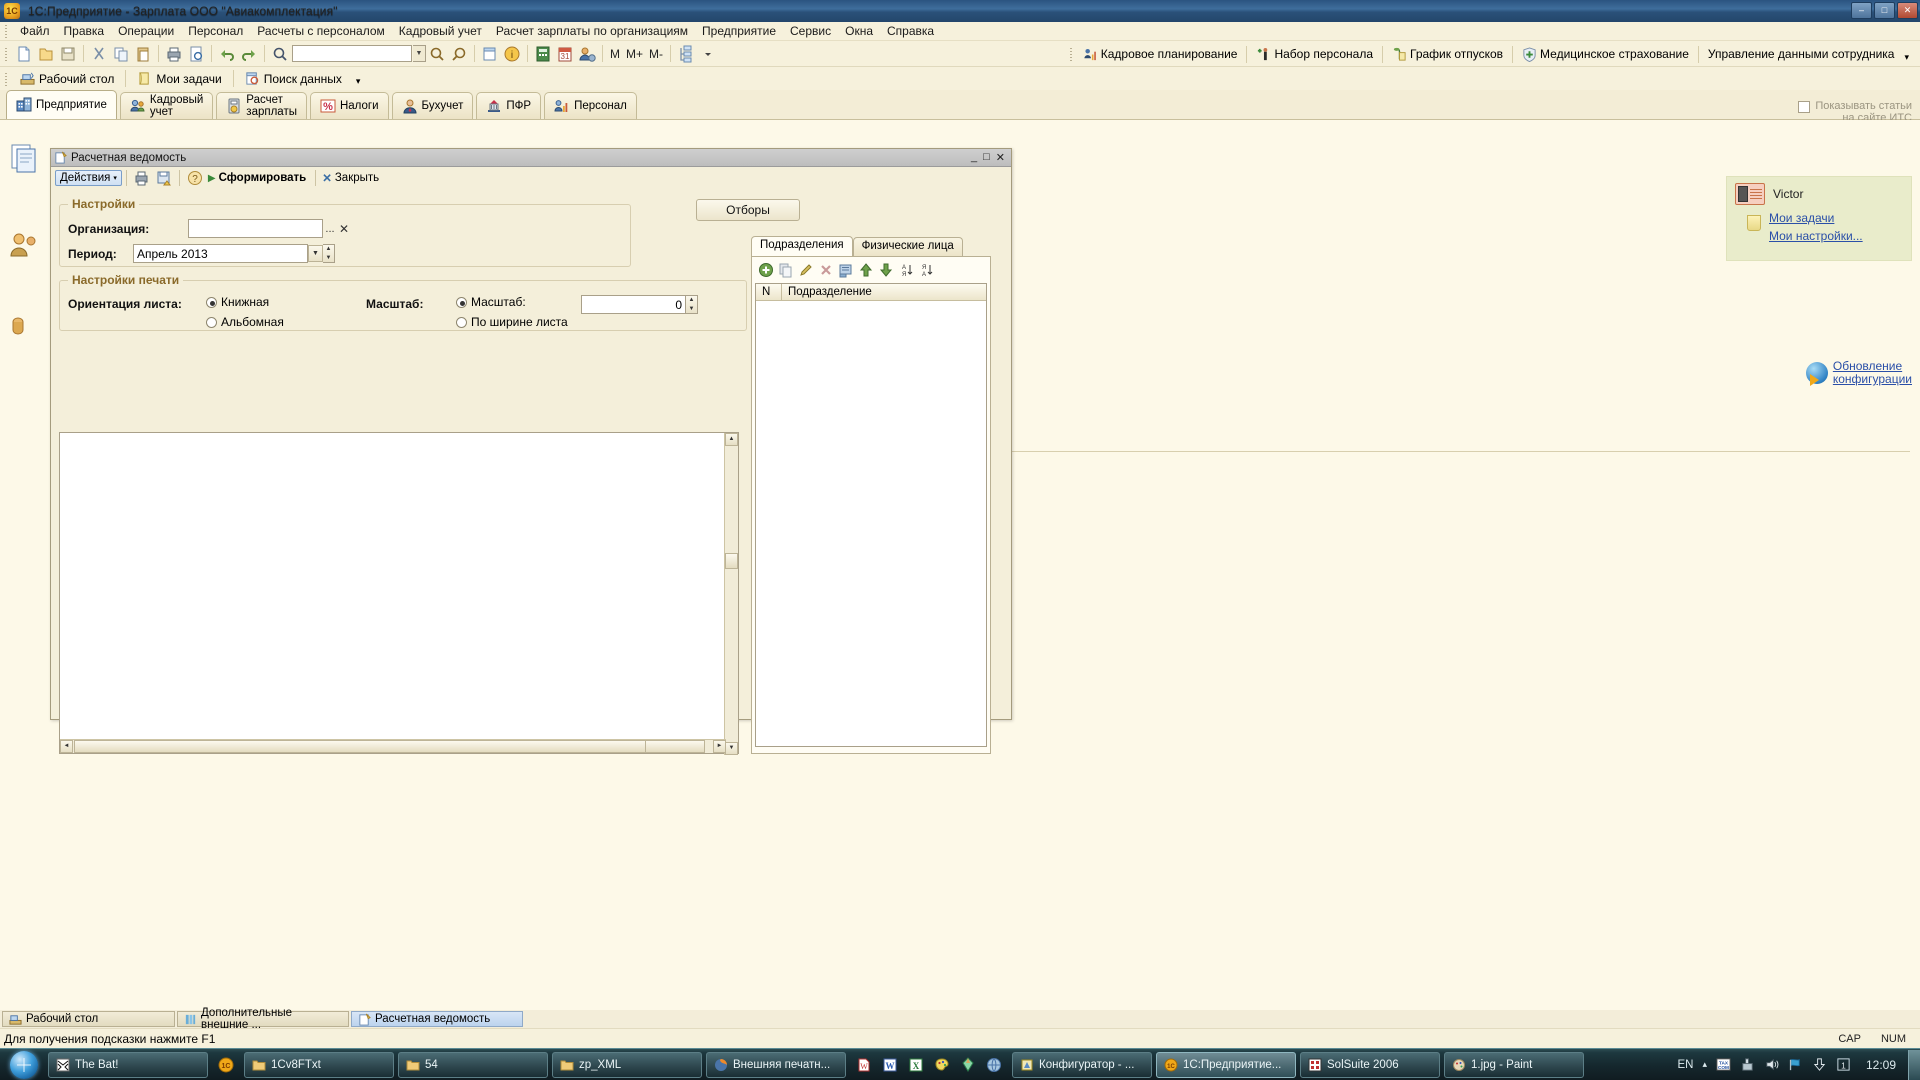 Image resolution: width=1920 pixels, height=1080 pixels. I want to click on medical-insurance-button: Медицинское страхование, so click(1605, 54).